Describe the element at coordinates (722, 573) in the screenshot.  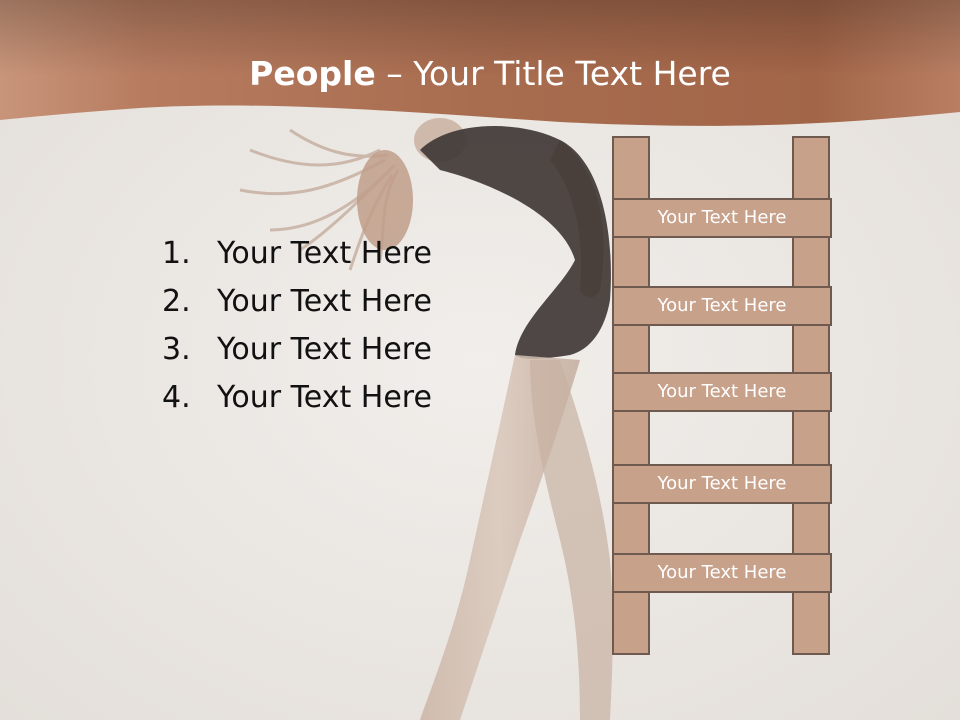
I see `ladder-rung-5: Your Text Here` at that location.